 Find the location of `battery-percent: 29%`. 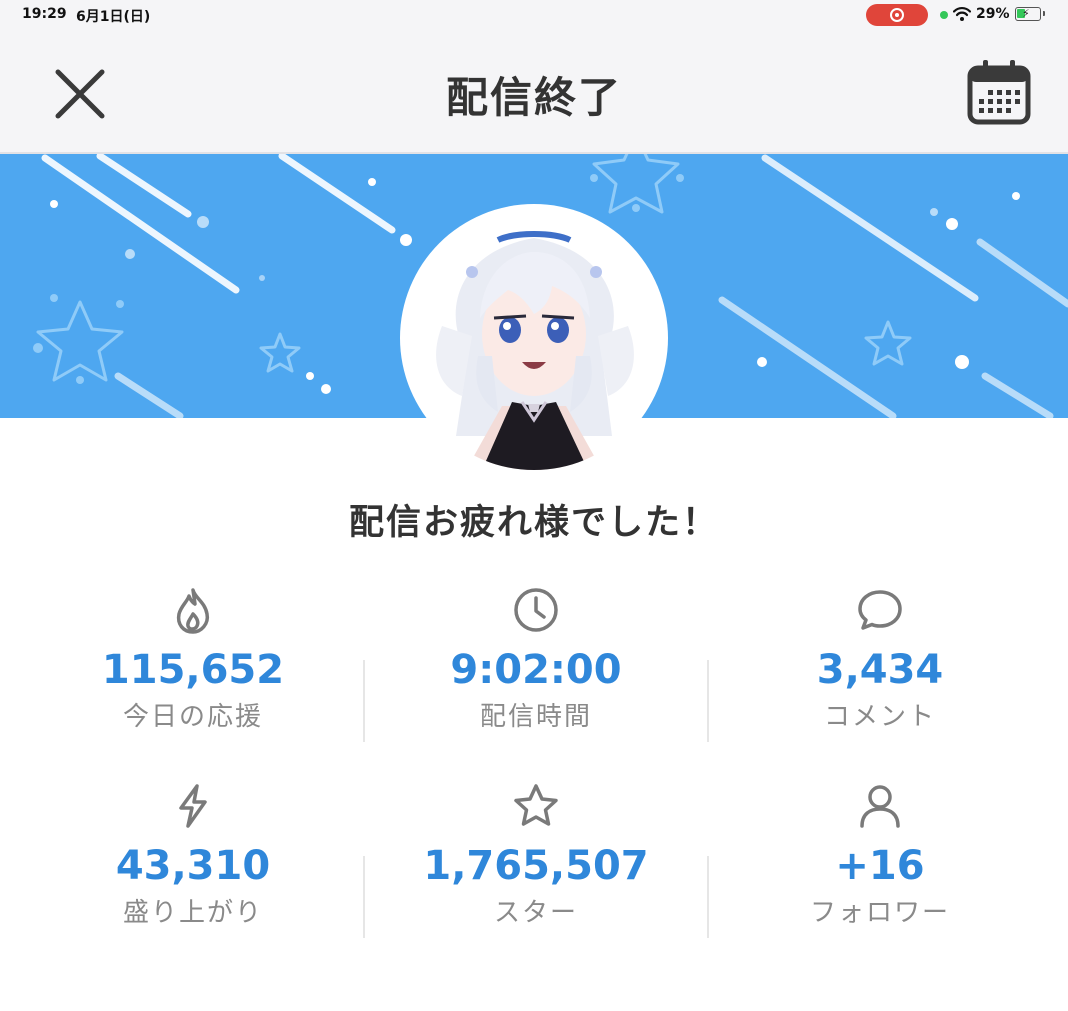

battery-percent: 29% is located at coordinates (993, 14).